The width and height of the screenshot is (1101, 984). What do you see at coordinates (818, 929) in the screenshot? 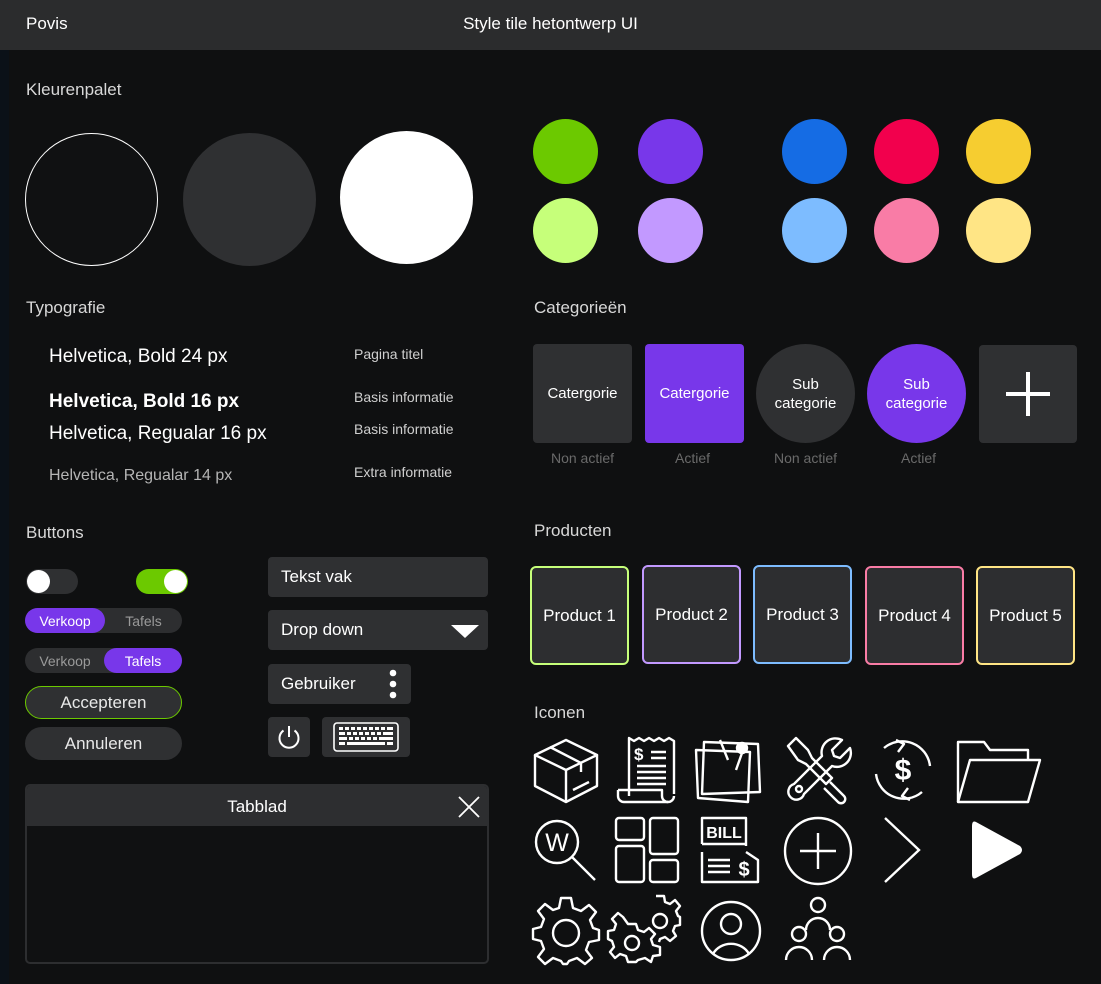
I see `users-group-icon` at bounding box center [818, 929].